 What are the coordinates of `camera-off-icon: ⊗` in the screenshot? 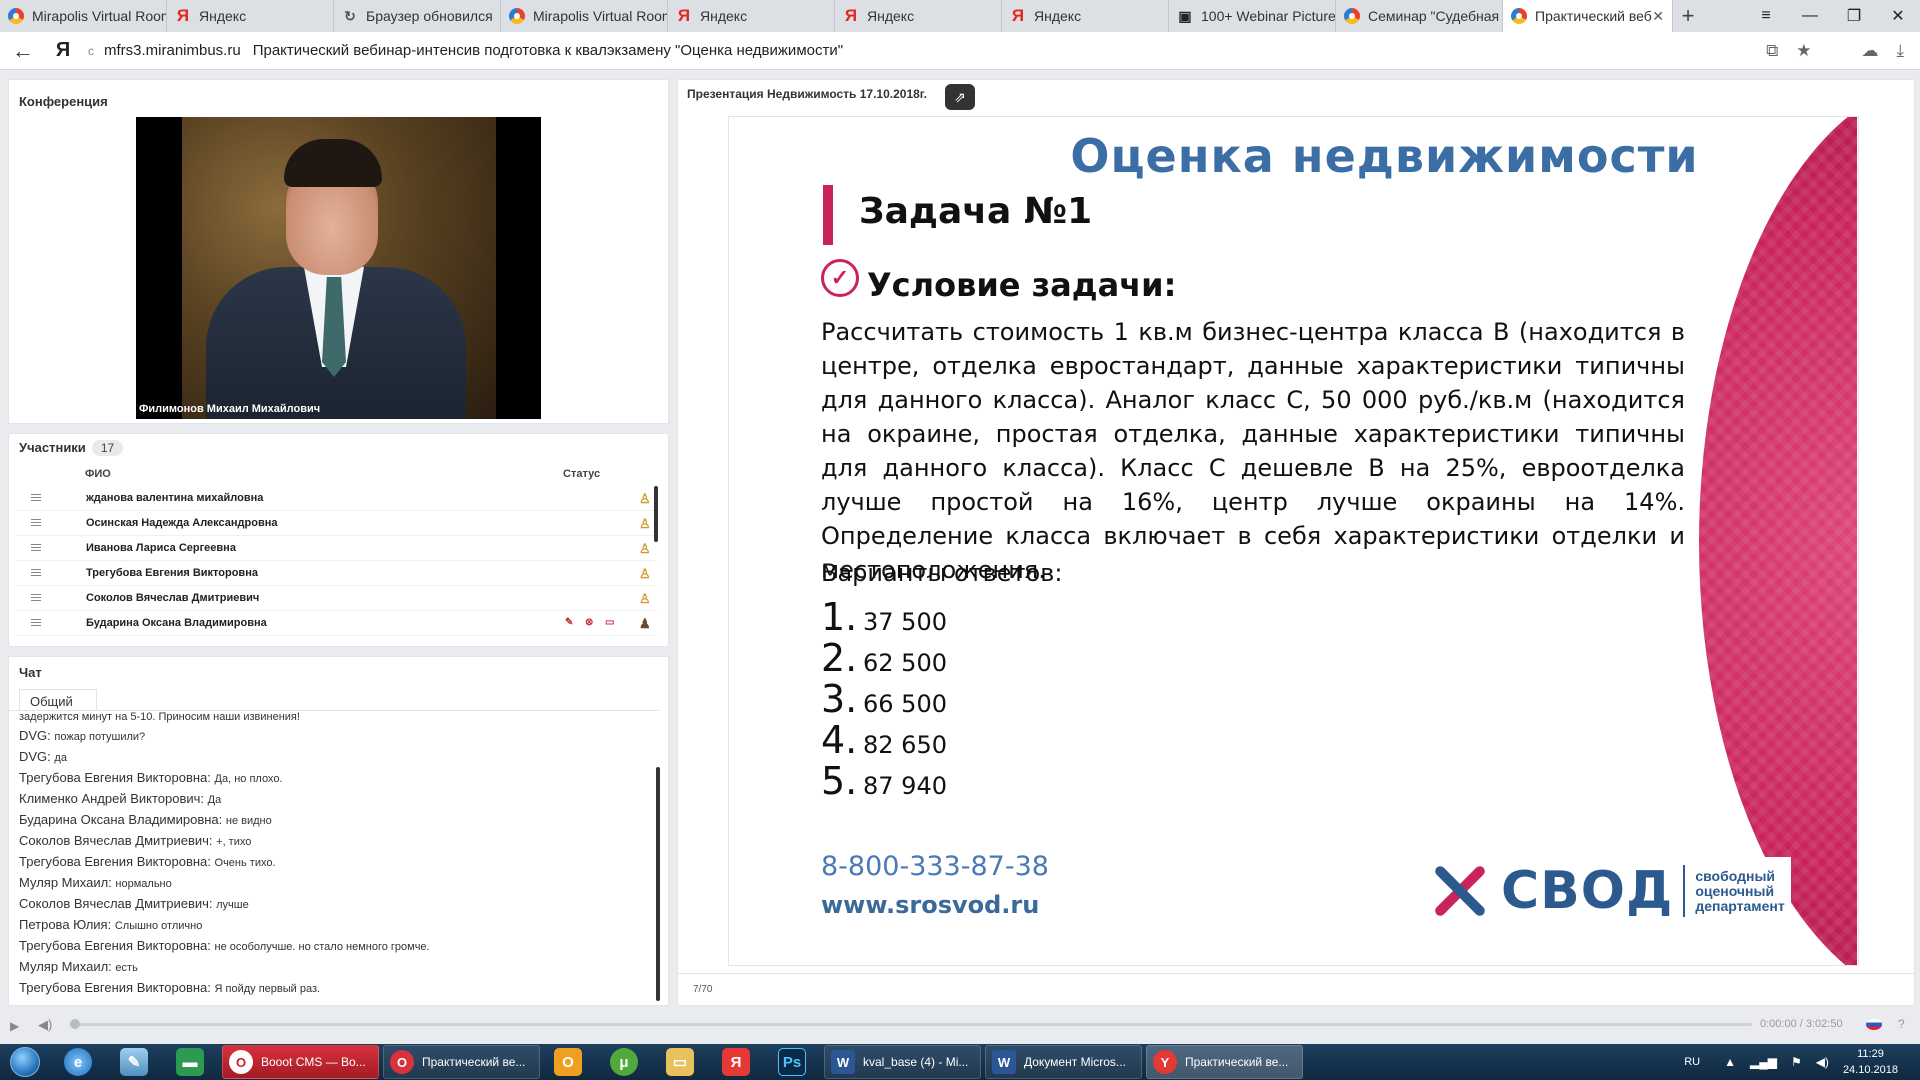 It's located at (589, 622).